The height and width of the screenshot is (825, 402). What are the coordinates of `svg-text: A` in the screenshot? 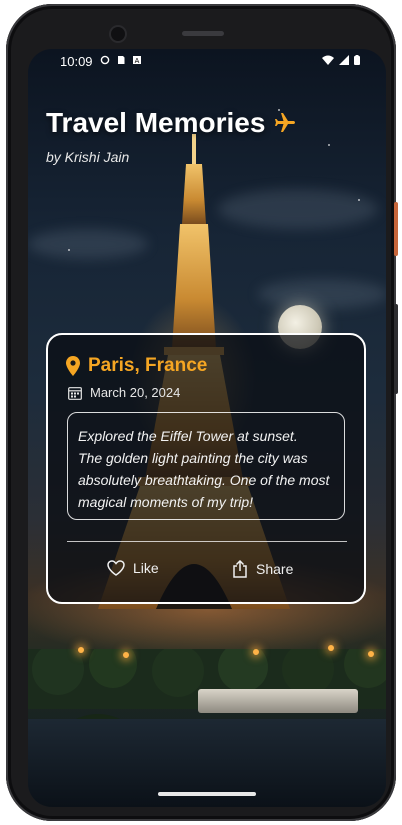 It's located at (137, 61).